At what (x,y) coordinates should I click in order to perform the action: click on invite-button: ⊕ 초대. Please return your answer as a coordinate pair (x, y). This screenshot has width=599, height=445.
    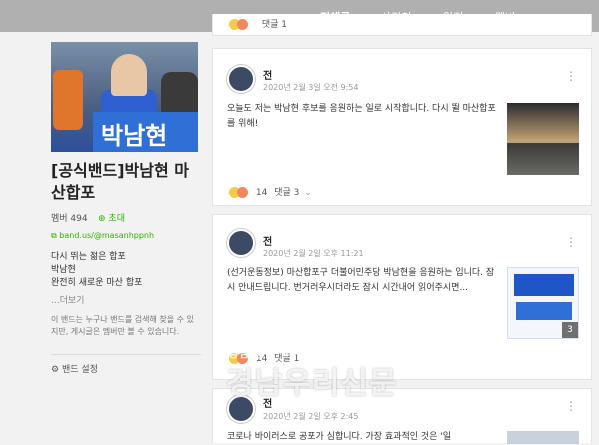
    Looking at the image, I should click on (111, 217).